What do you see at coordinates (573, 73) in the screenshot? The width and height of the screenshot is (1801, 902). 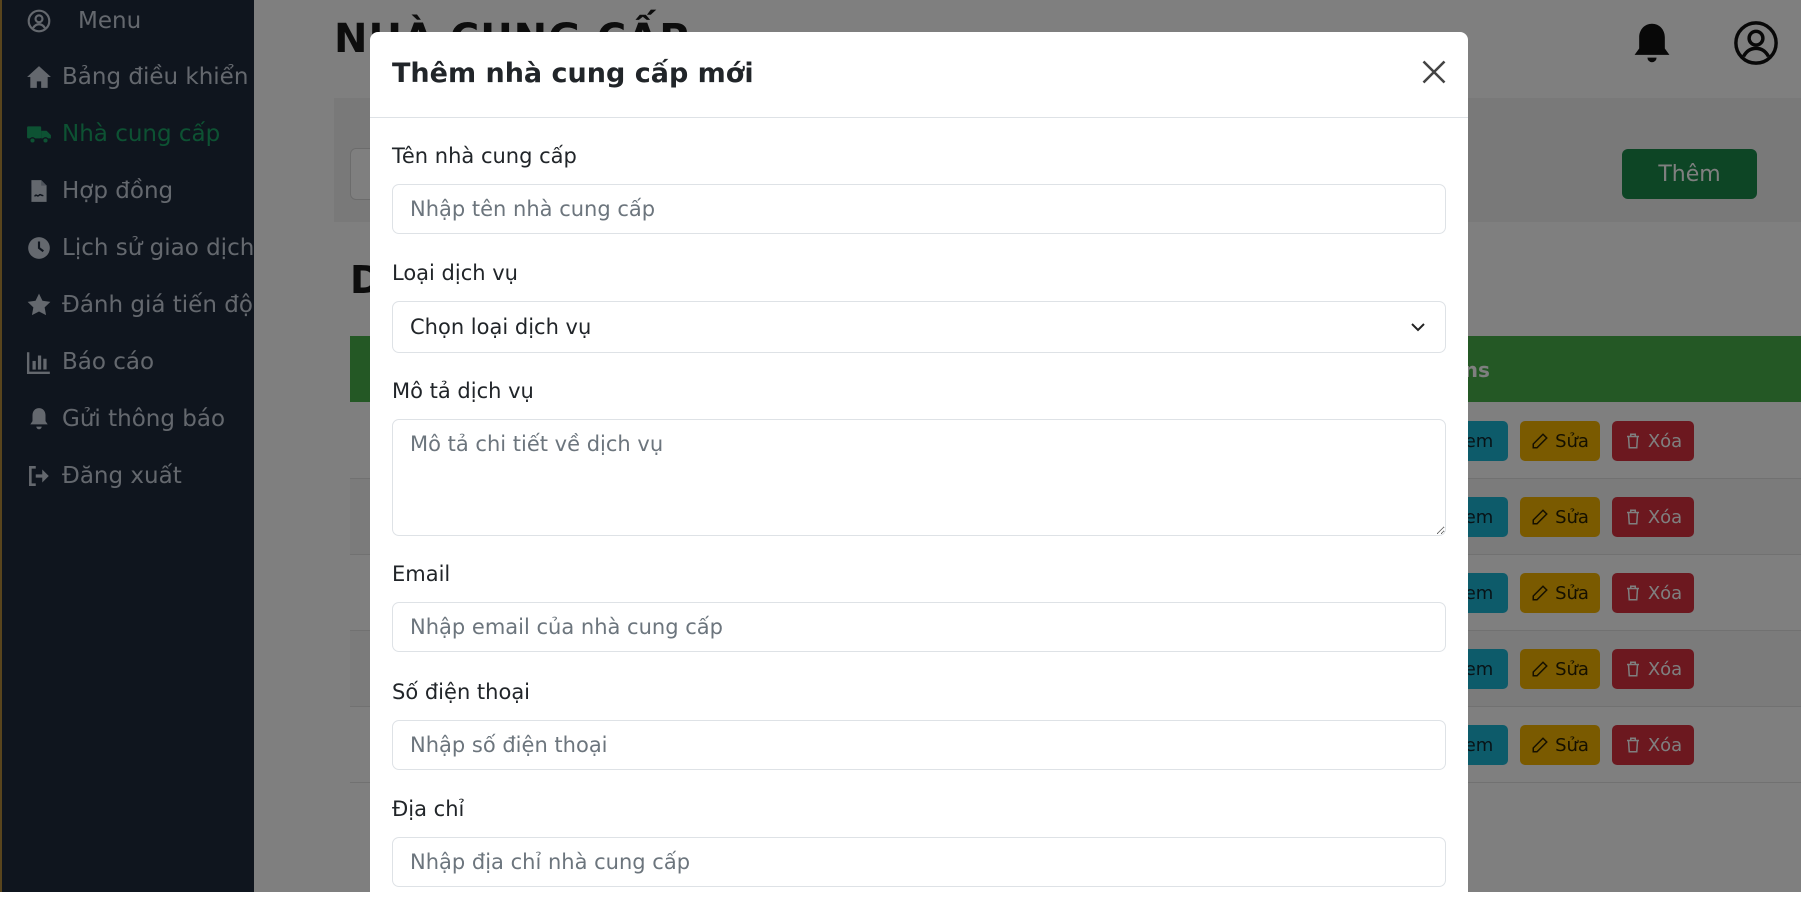 I see `modal-title: Thêm nhà cung cấp mới` at bounding box center [573, 73].